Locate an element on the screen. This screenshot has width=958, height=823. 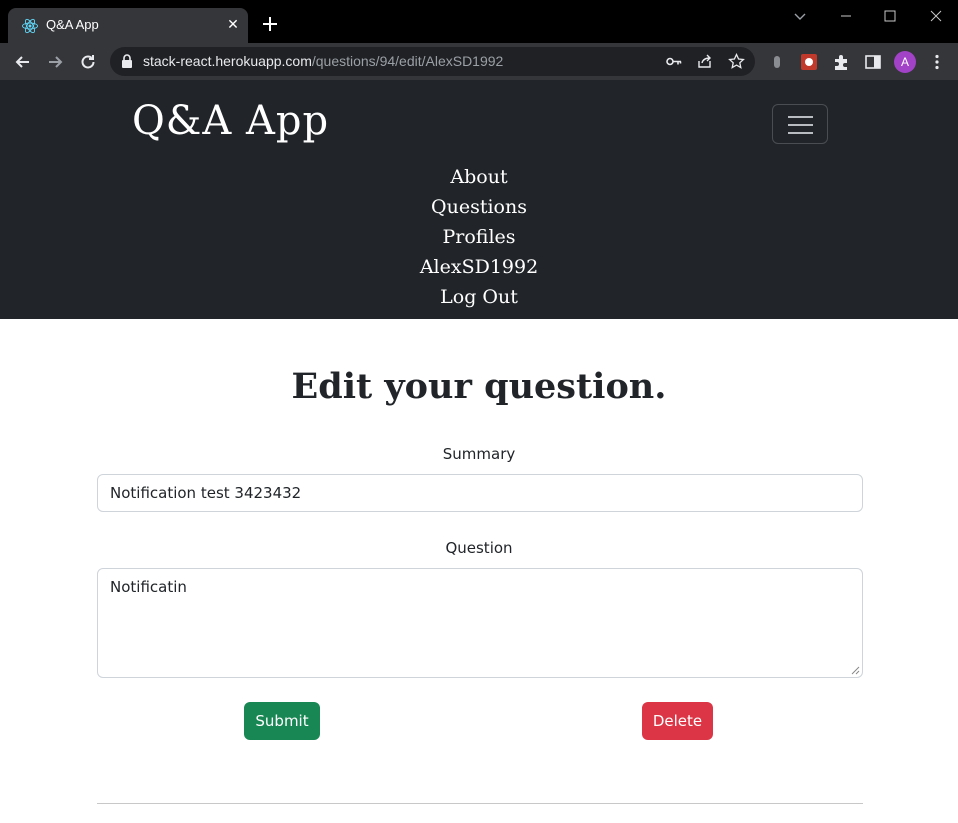
share-icon is located at coordinates (704, 61).